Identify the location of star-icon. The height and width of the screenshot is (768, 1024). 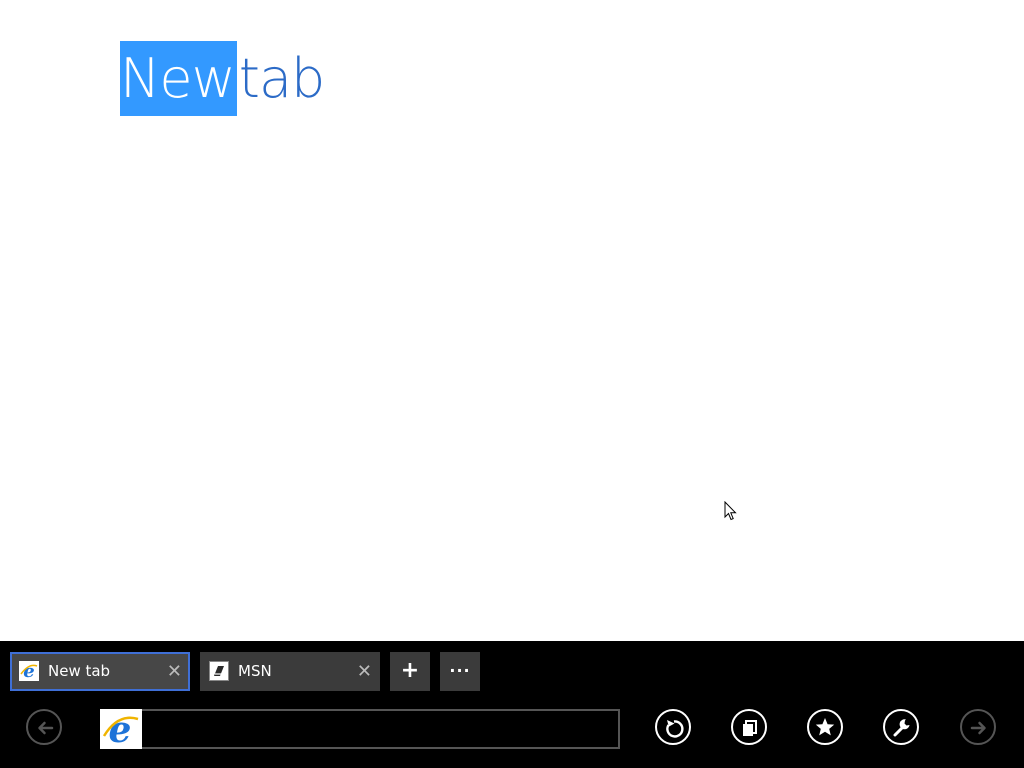
(825, 727).